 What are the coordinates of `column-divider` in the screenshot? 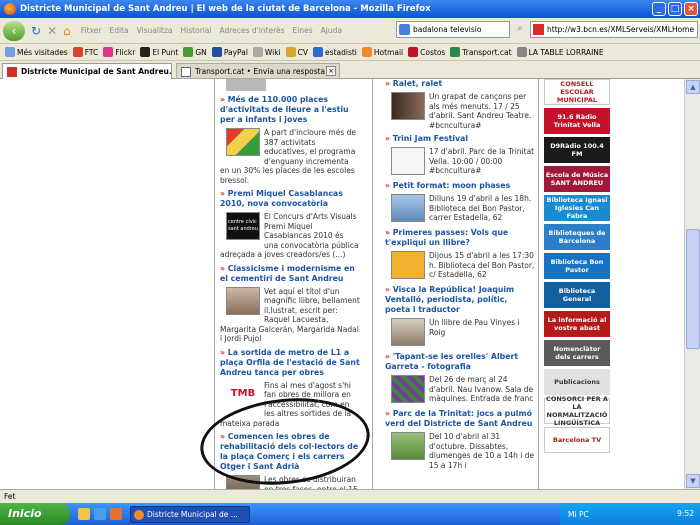 It's located at (538, 284).